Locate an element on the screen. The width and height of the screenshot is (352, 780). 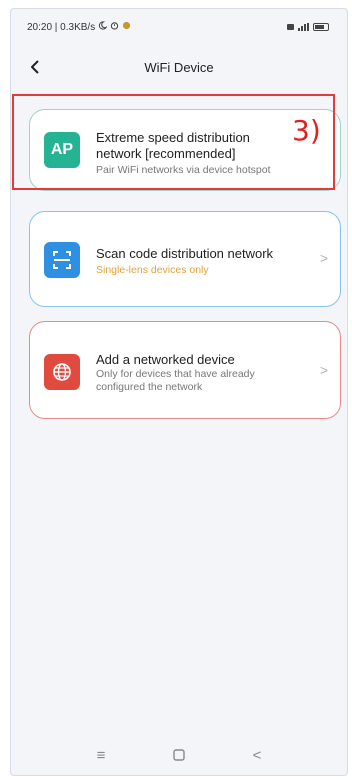
signal-icon is located at coordinates (303, 27).